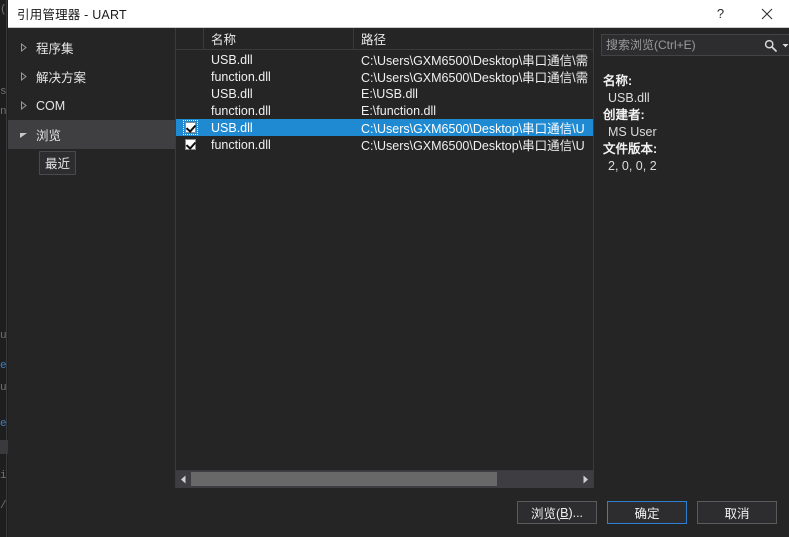  I want to click on chevron-left-icon, so click(183, 479).